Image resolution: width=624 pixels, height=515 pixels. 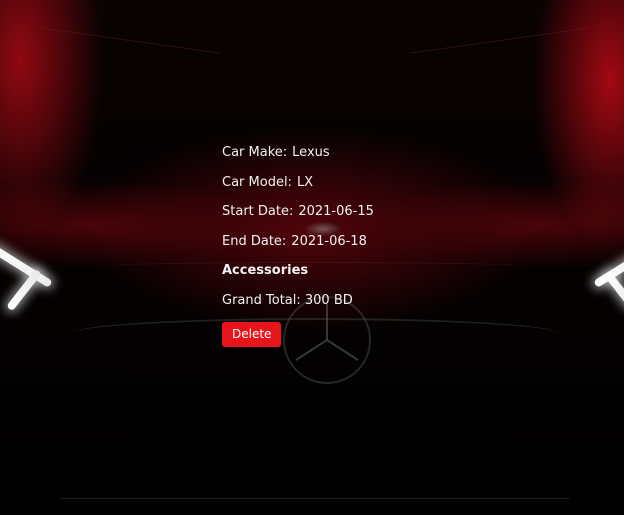 What do you see at coordinates (255, 152) in the screenshot?
I see `car-make-label: Car Make:` at bounding box center [255, 152].